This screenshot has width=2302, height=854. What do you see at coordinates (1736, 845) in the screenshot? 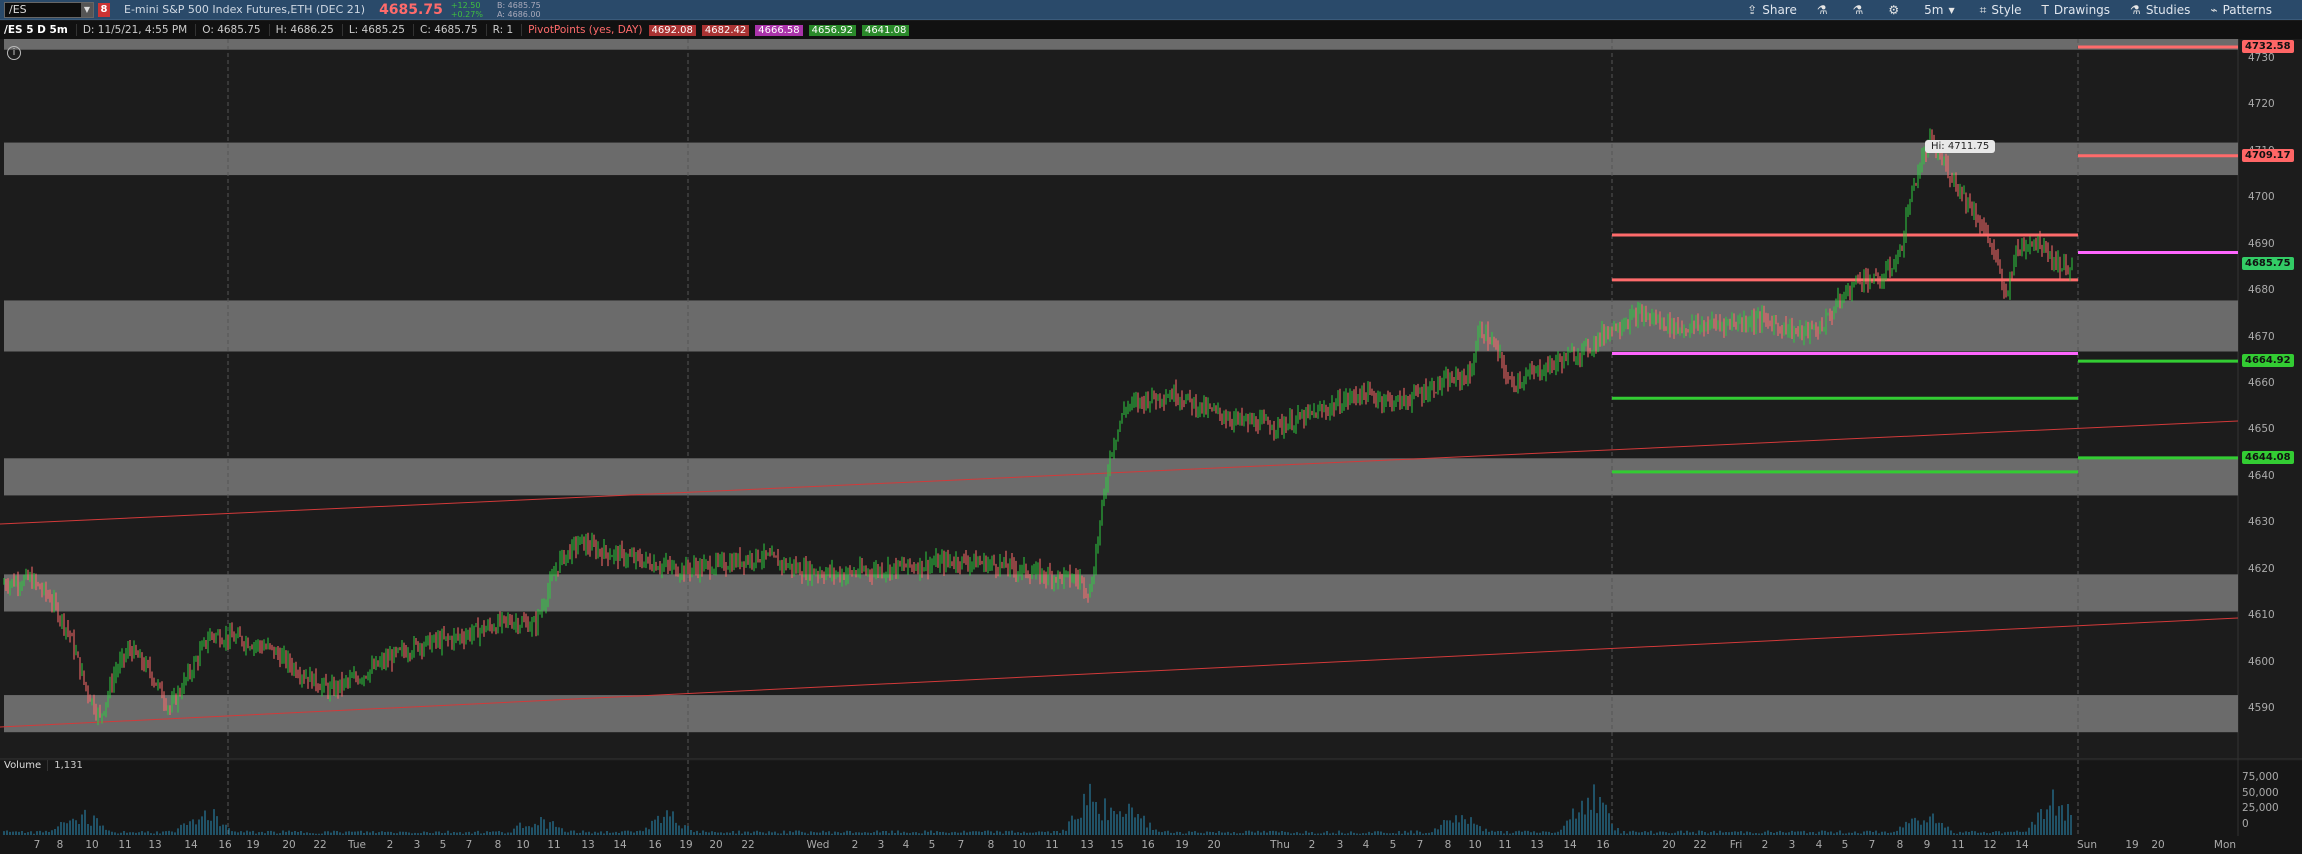
I see `time-tick-label: Fri` at bounding box center [1736, 845].